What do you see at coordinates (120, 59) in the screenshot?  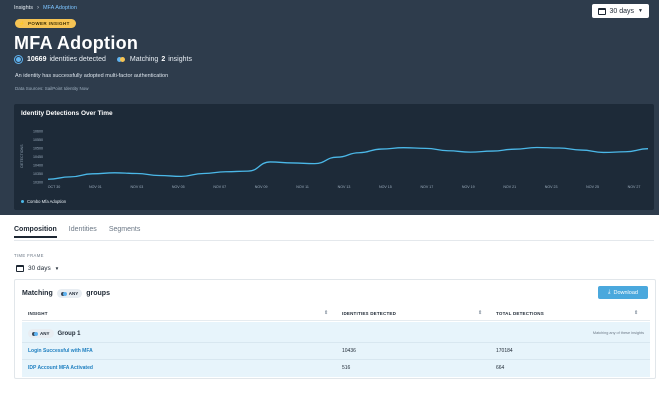 I see `insights-icon` at bounding box center [120, 59].